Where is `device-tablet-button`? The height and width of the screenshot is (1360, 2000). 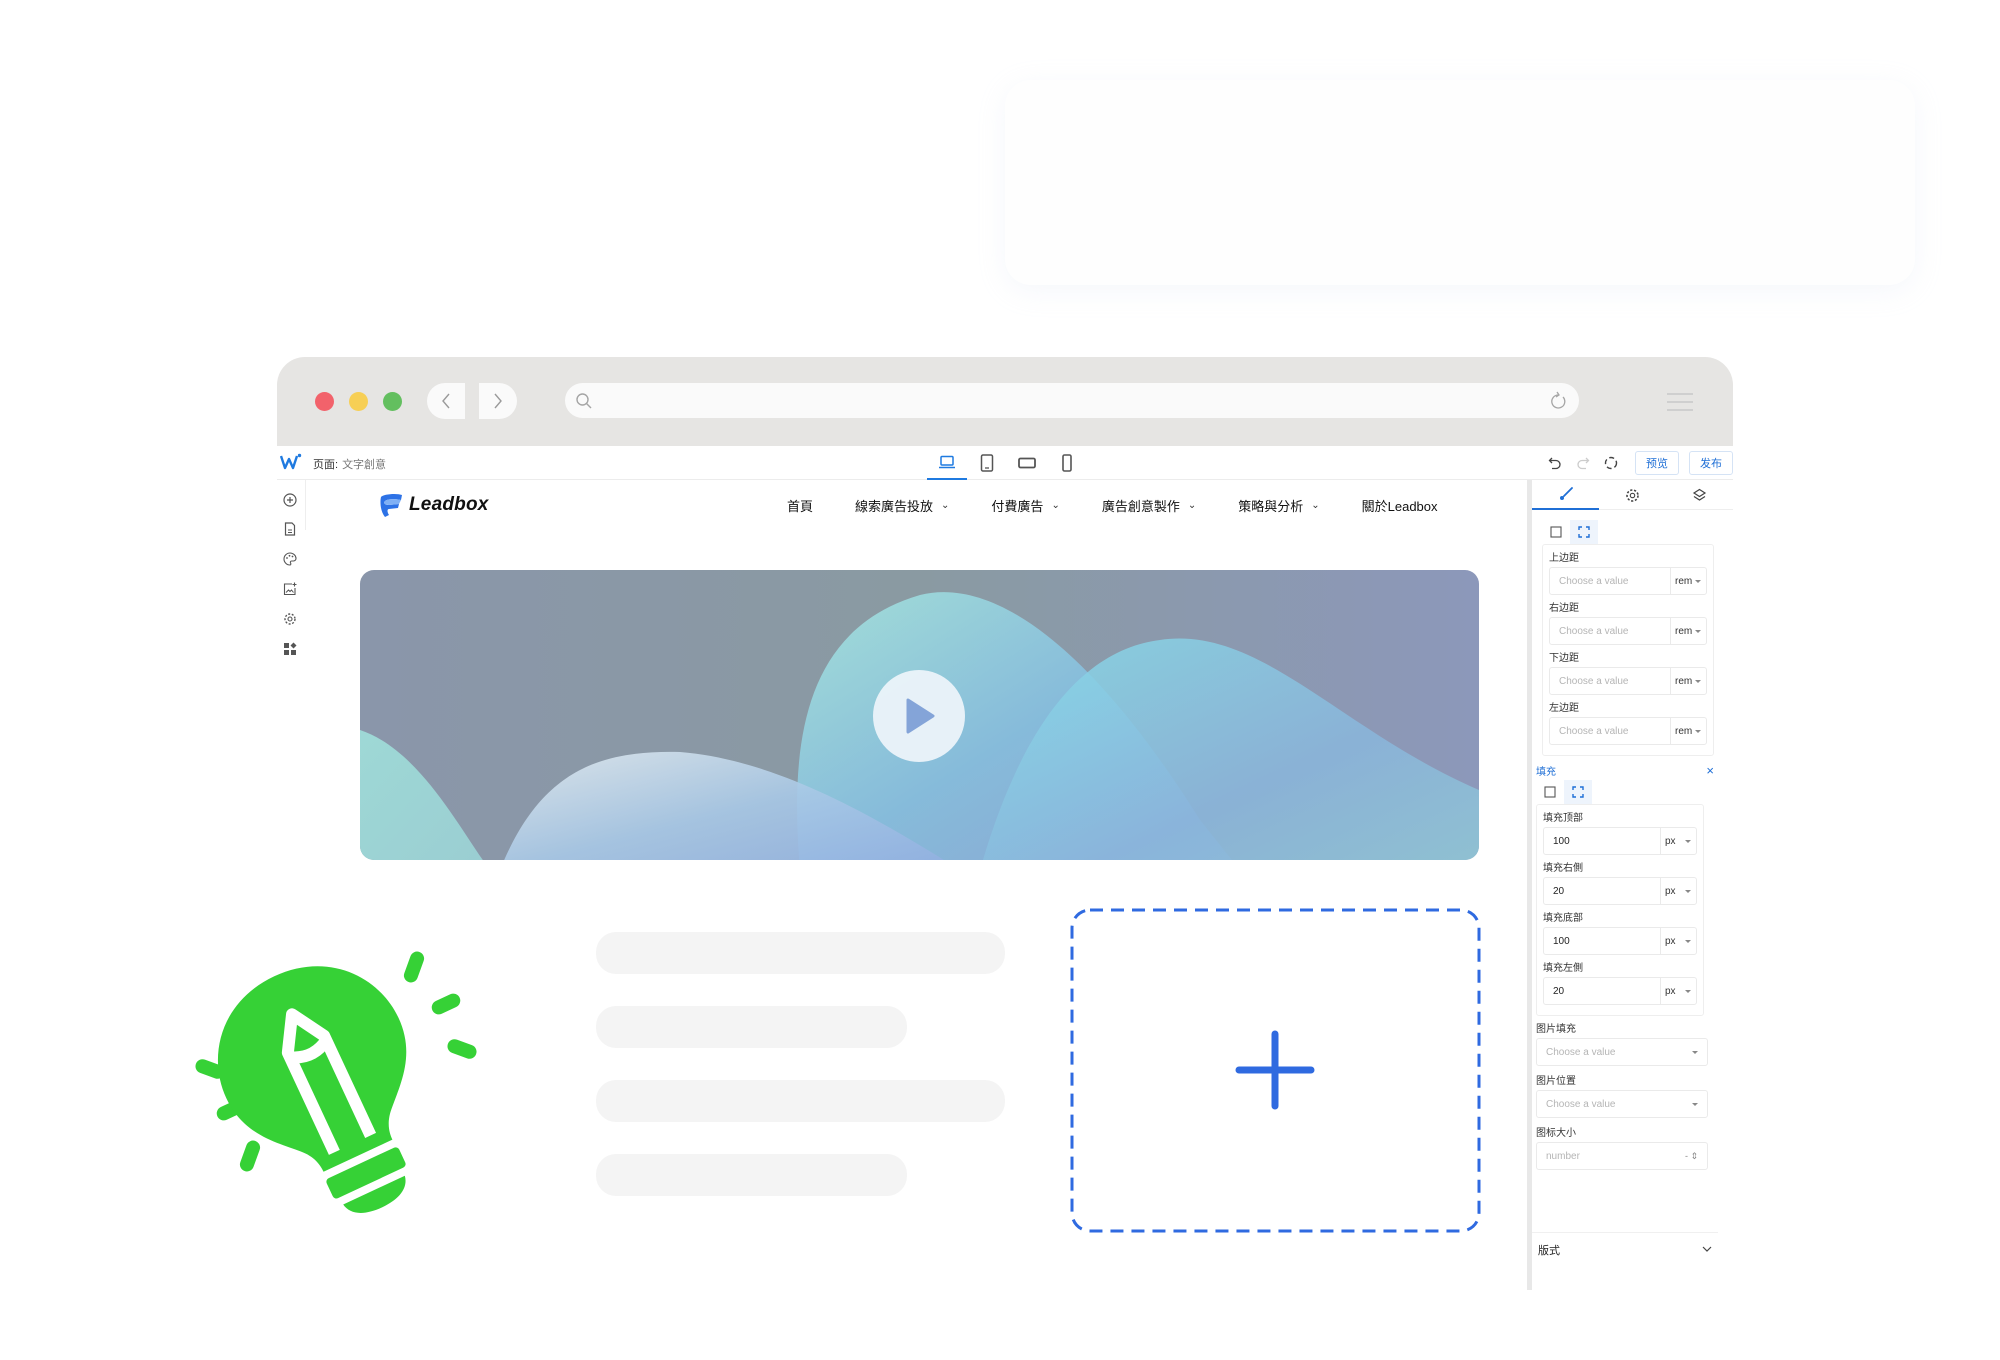
device-tablet-button is located at coordinates (987, 463).